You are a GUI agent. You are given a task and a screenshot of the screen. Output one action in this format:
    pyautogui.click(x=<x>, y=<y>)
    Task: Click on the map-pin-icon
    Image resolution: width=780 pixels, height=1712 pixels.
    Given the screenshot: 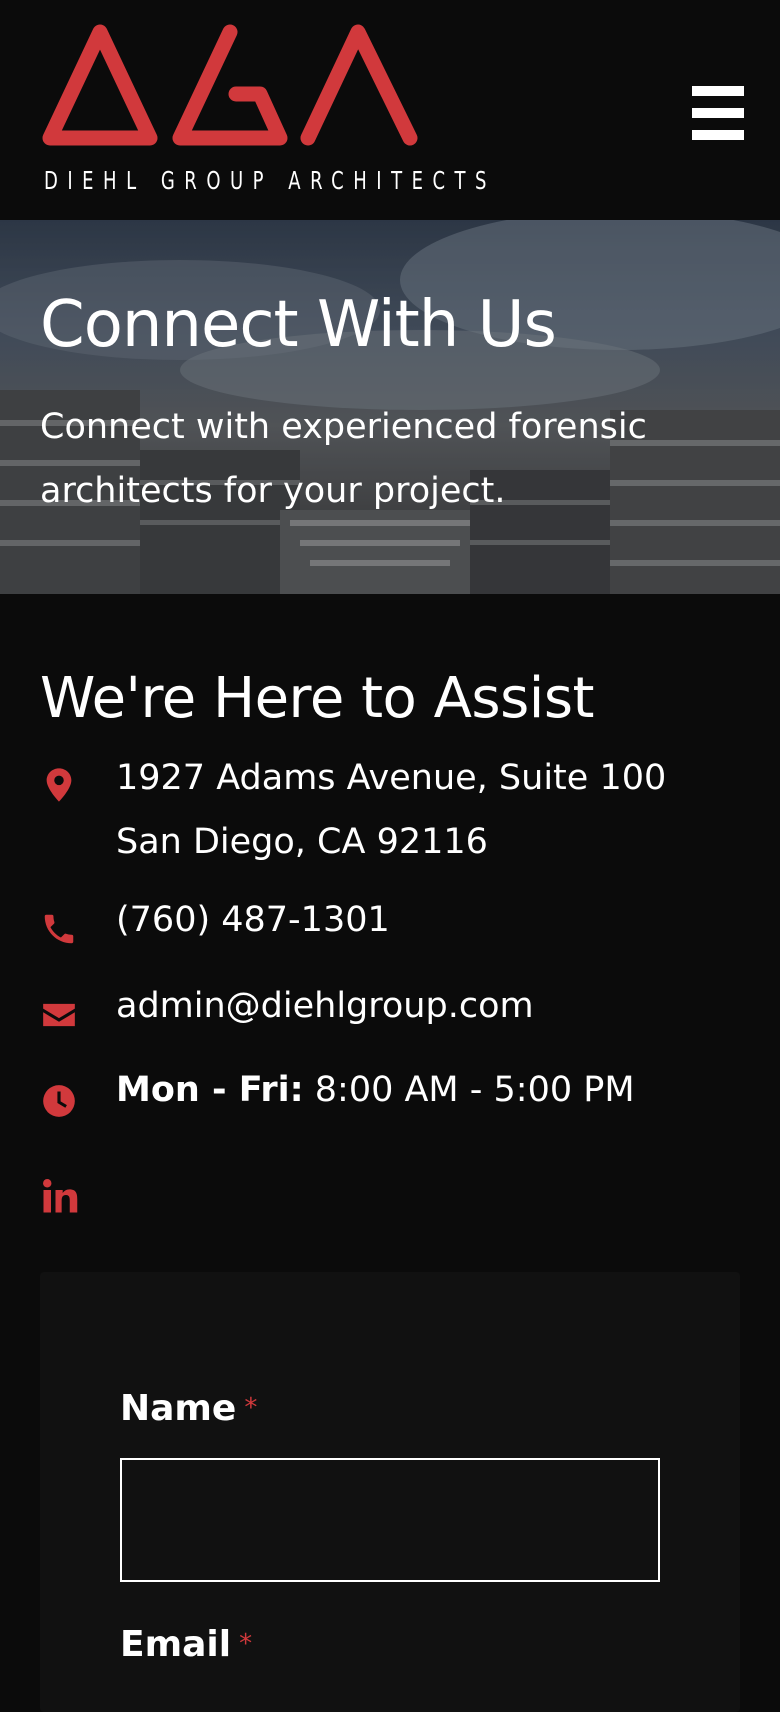 What is the action you would take?
    pyautogui.click(x=59, y=785)
    